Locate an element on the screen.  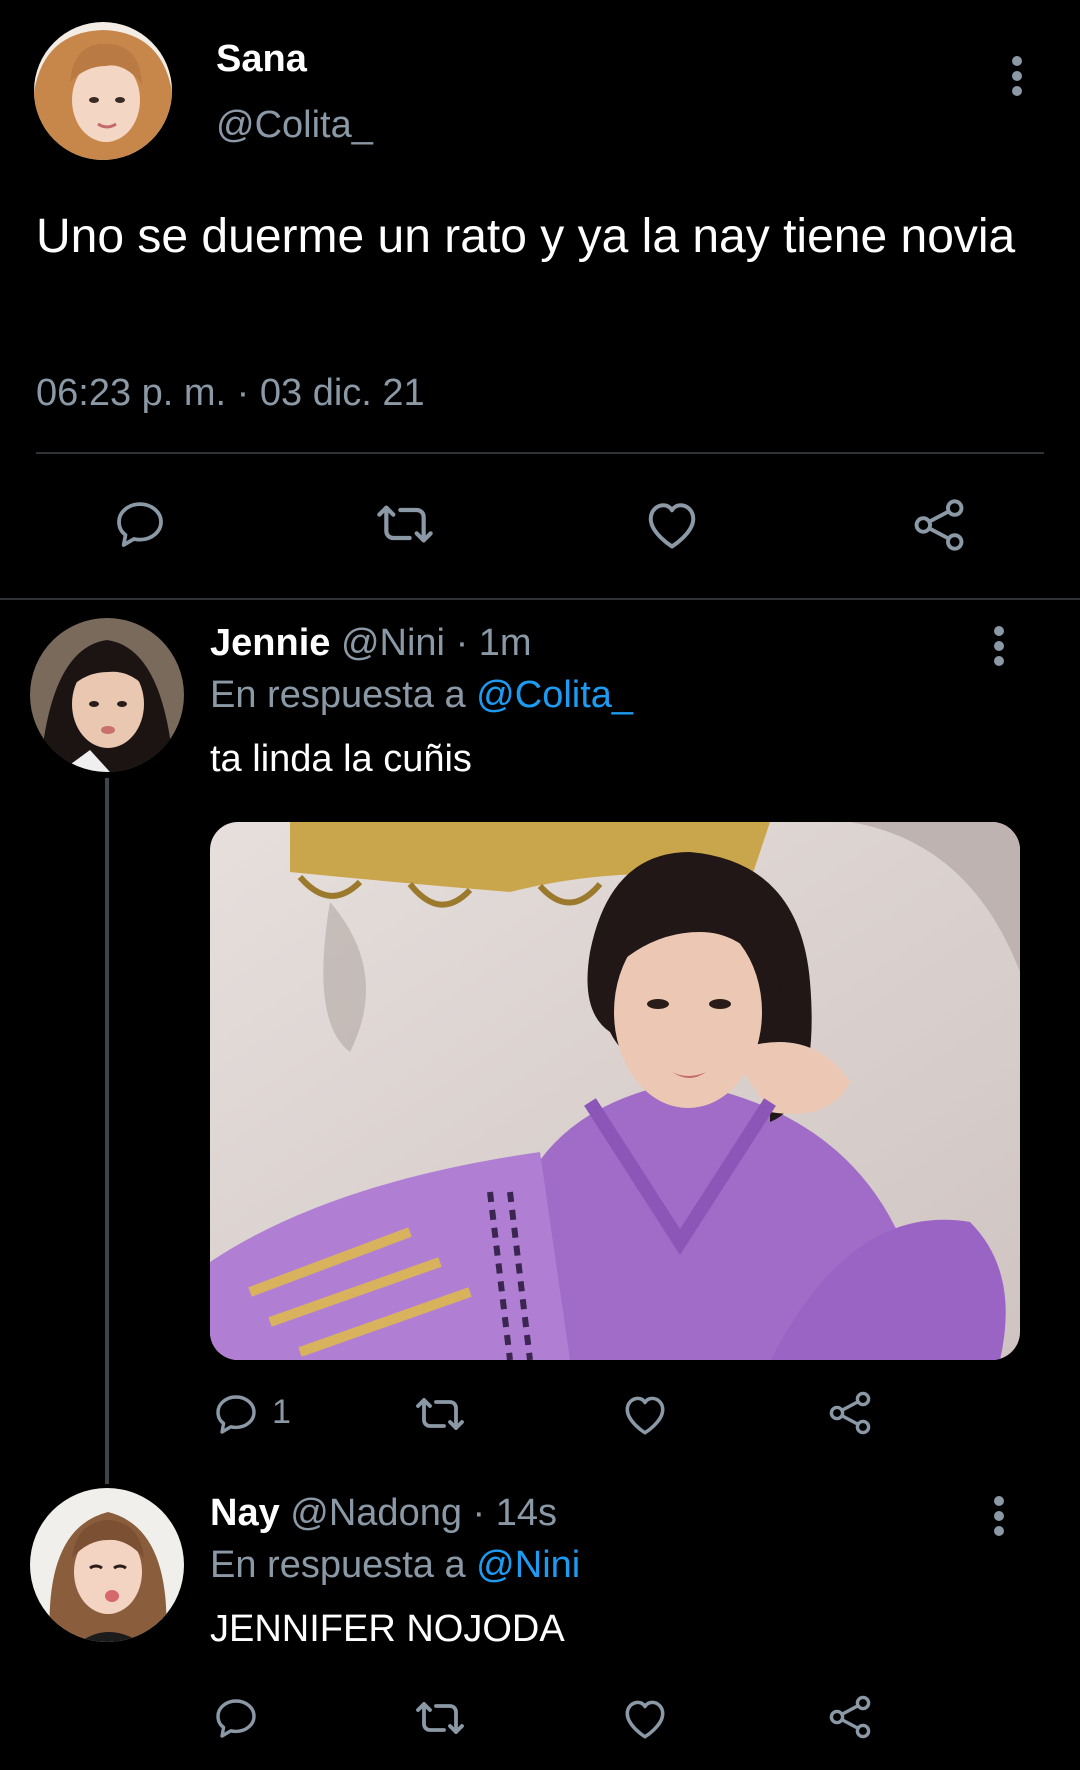
reply-context: En respuesta a @Colita_ is located at coordinates (421, 695).